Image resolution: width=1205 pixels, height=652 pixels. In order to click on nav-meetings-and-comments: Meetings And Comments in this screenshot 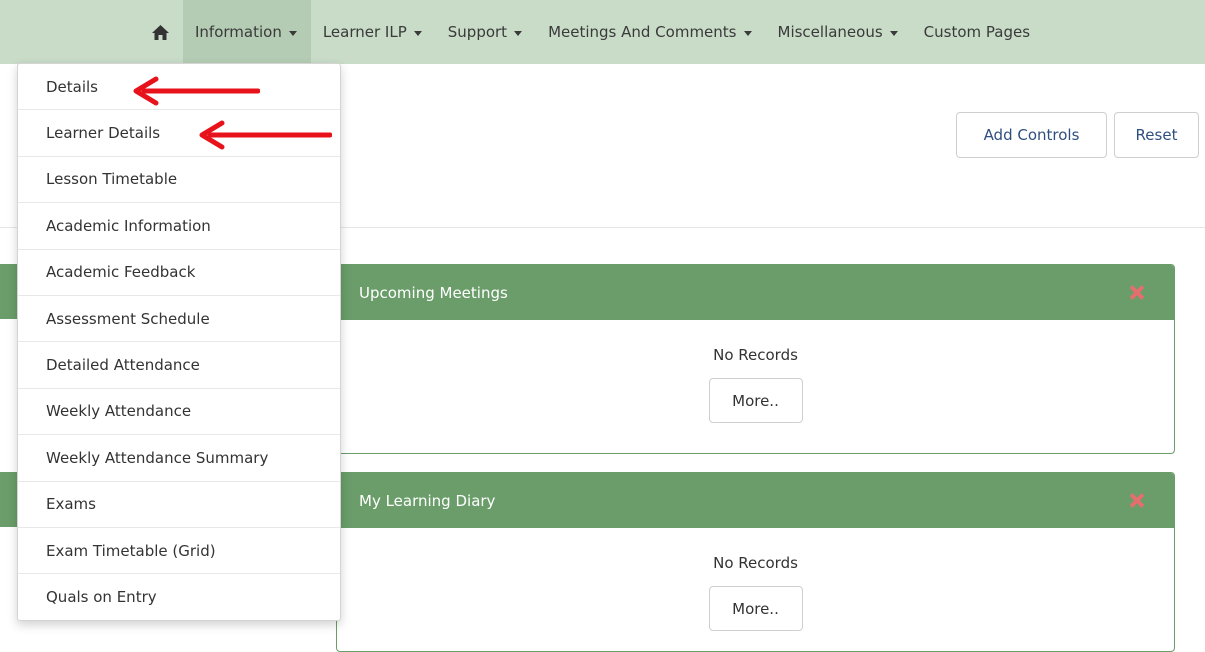, I will do `click(650, 32)`.